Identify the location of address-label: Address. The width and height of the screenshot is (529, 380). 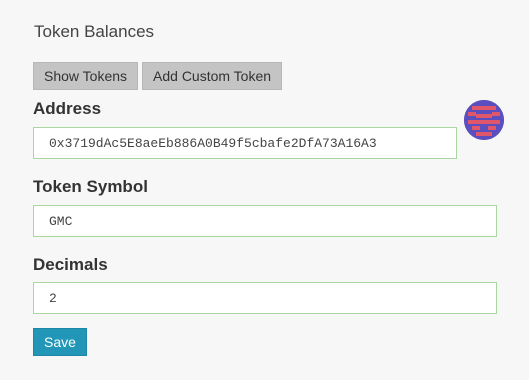
(67, 108).